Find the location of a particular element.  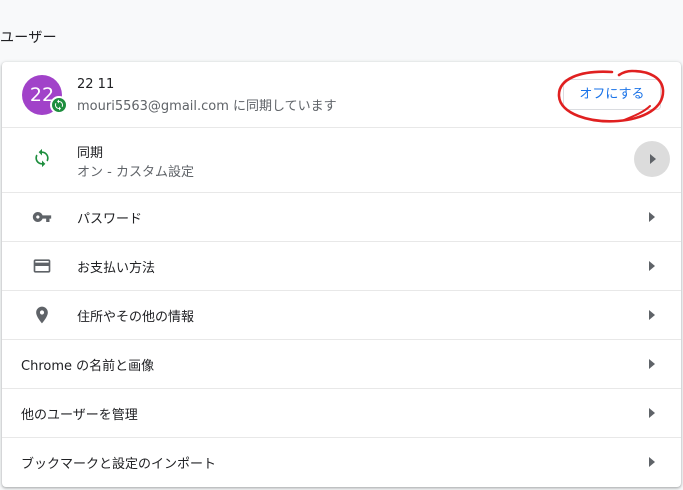

turn-off-sync-button: オフにする is located at coordinates (612, 94).